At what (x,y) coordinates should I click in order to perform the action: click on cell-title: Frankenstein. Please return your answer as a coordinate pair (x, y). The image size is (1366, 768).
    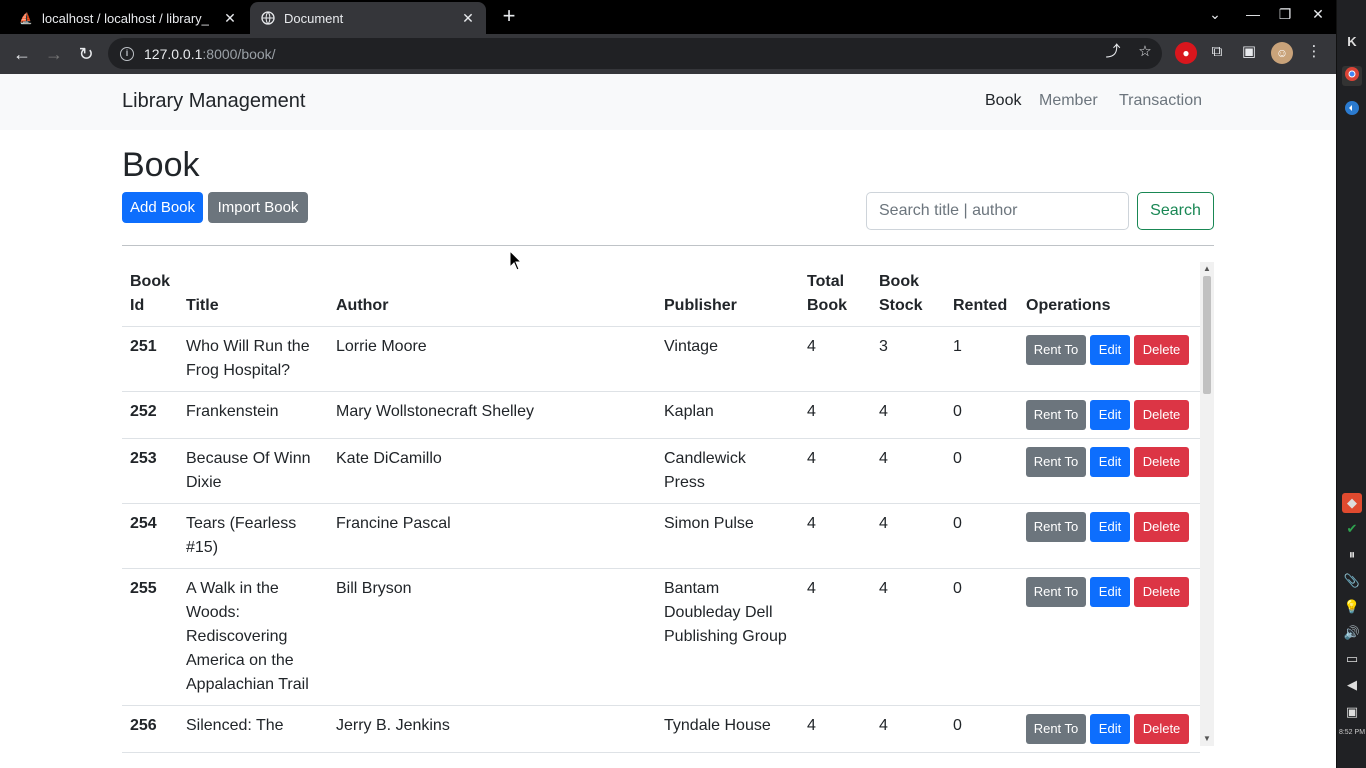
    Looking at the image, I should click on (253, 415).